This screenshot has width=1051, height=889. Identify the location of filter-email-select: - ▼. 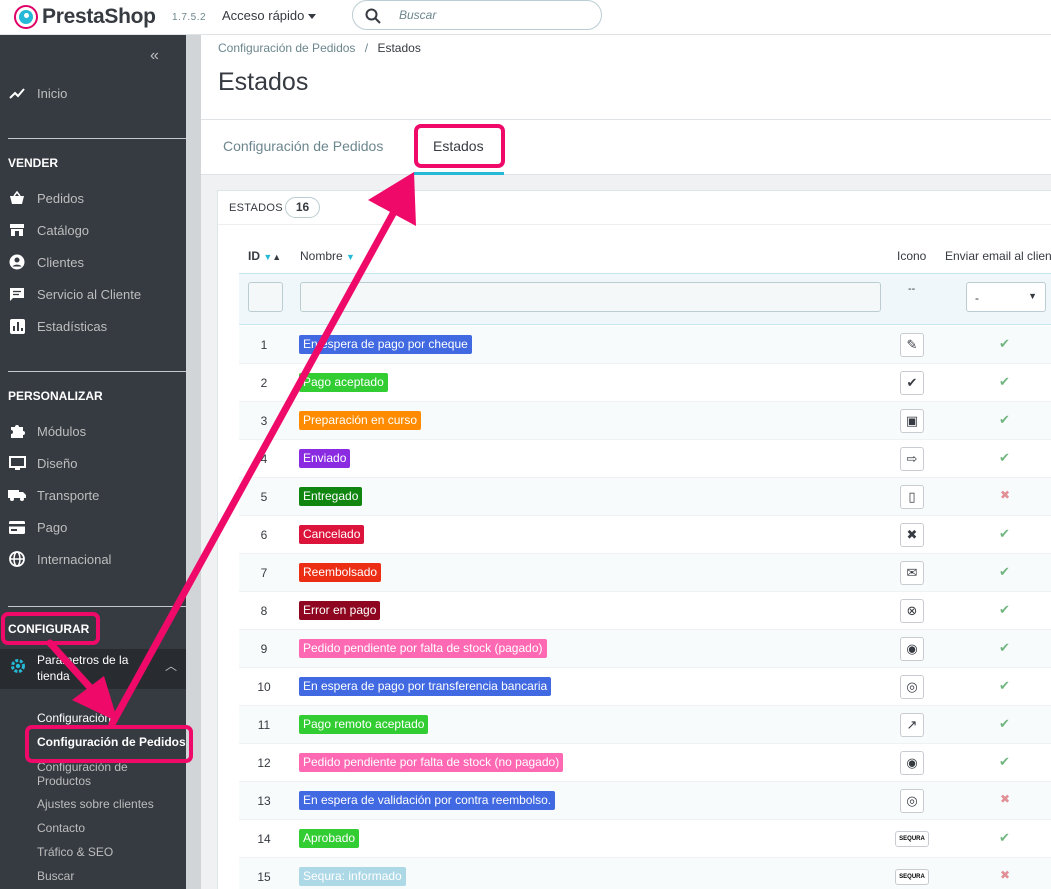
(1006, 297).